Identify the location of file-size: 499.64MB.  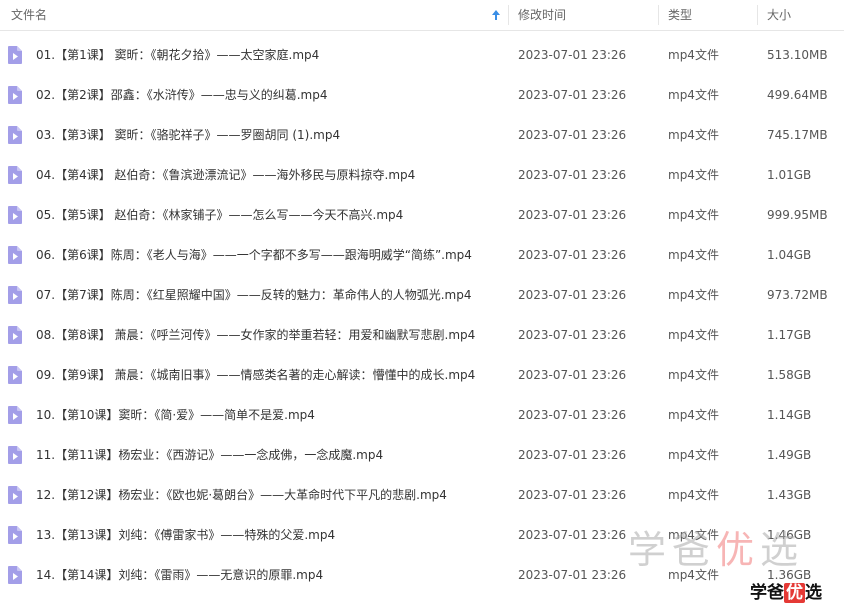
(797, 95).